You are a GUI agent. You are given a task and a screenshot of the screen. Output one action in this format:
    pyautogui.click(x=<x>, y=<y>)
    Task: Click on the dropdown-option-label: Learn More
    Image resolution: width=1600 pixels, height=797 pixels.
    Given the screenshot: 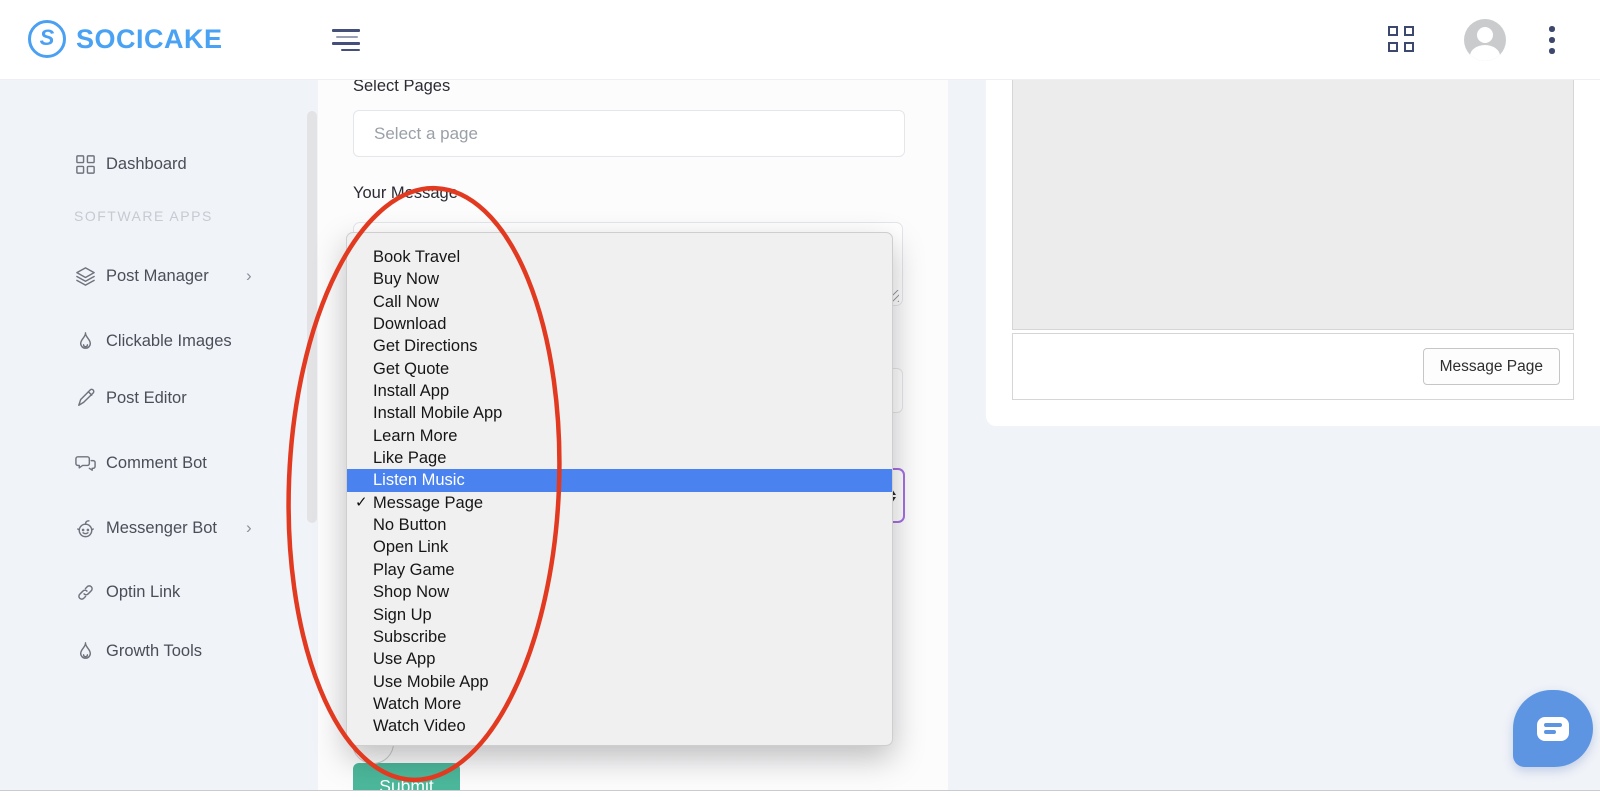 What is the action you would take?
    pyautogui.click(x=415, y=435)
    